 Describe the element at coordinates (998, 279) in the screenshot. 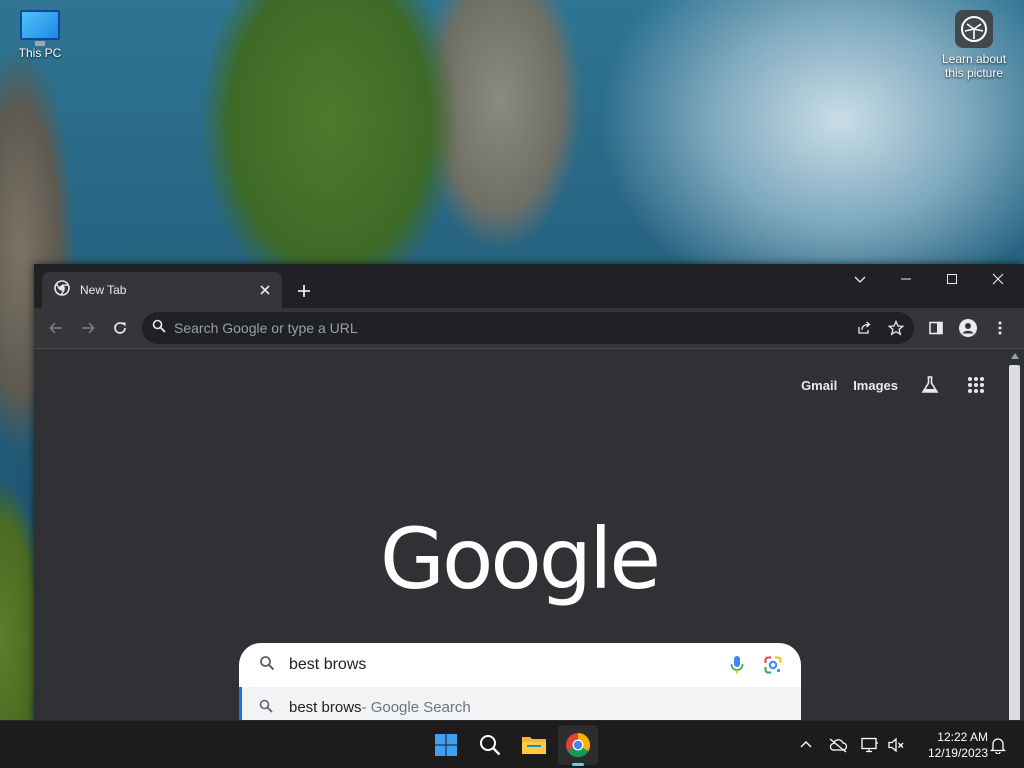

I see `close-icon` at that location.